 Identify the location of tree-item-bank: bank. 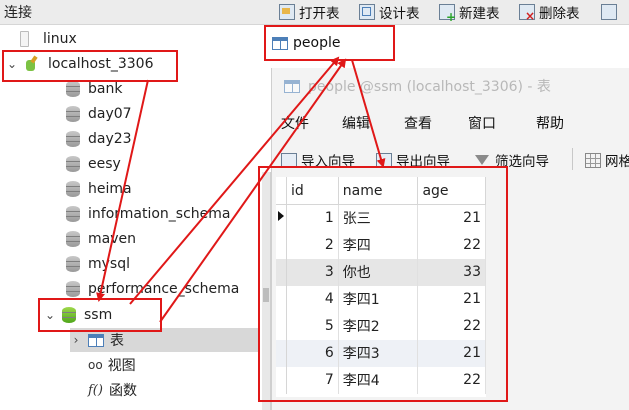
(94, 89).